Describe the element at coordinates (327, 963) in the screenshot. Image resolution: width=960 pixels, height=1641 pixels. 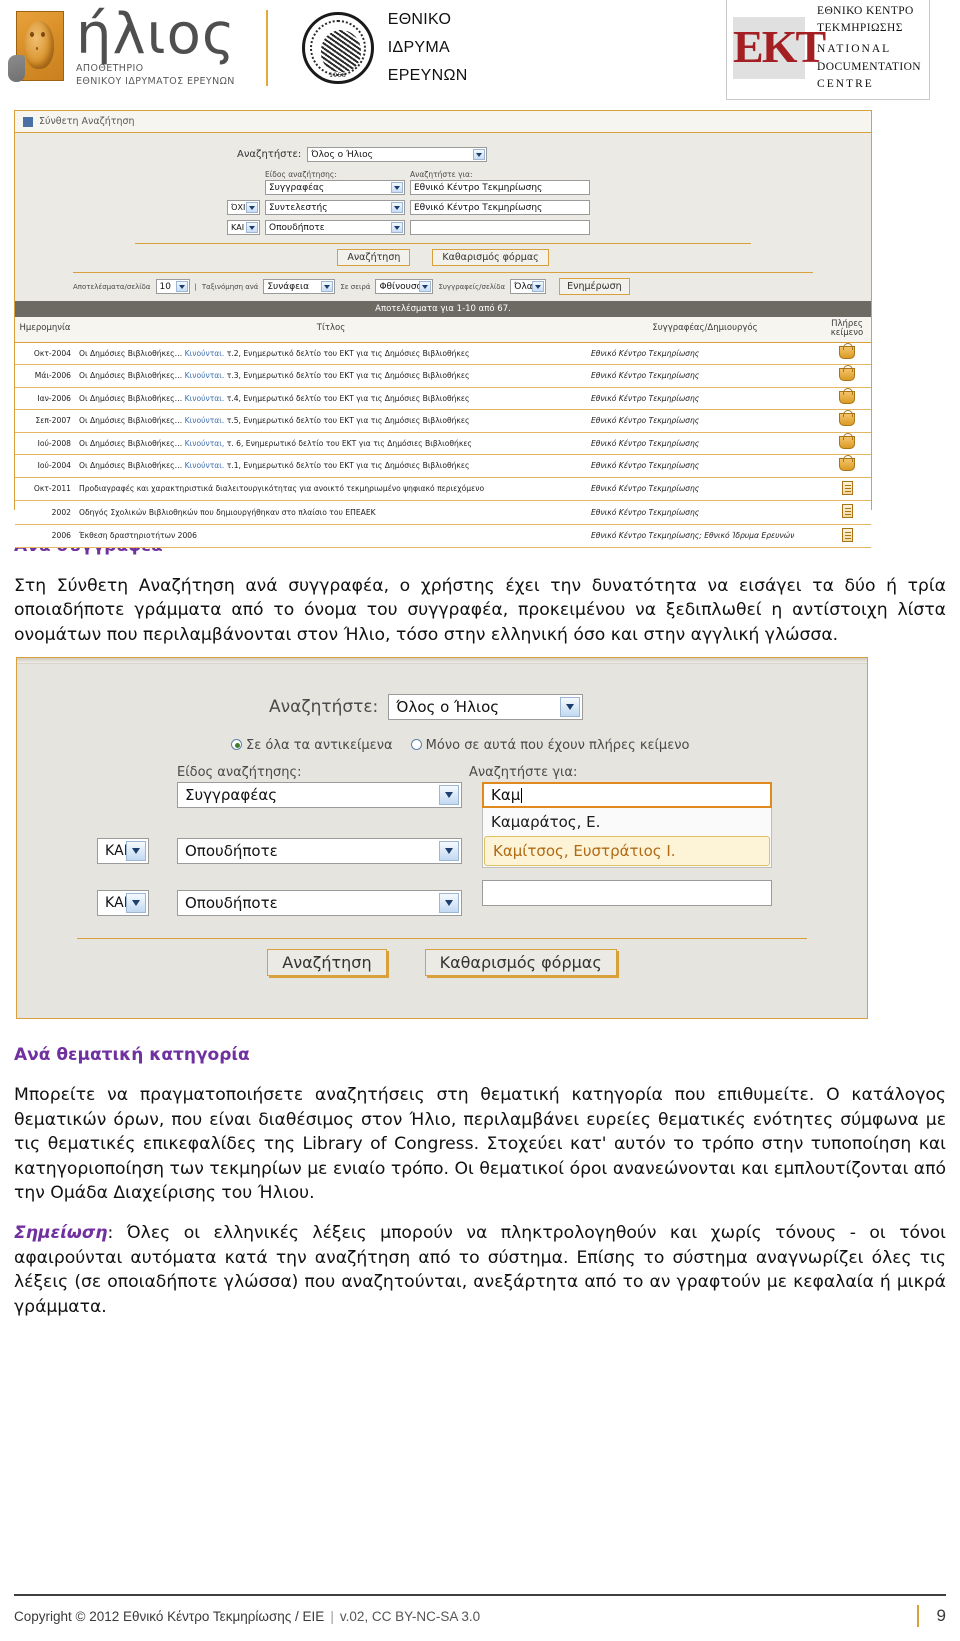
I see `s2-search-button: Αναζήτηση` at that location.